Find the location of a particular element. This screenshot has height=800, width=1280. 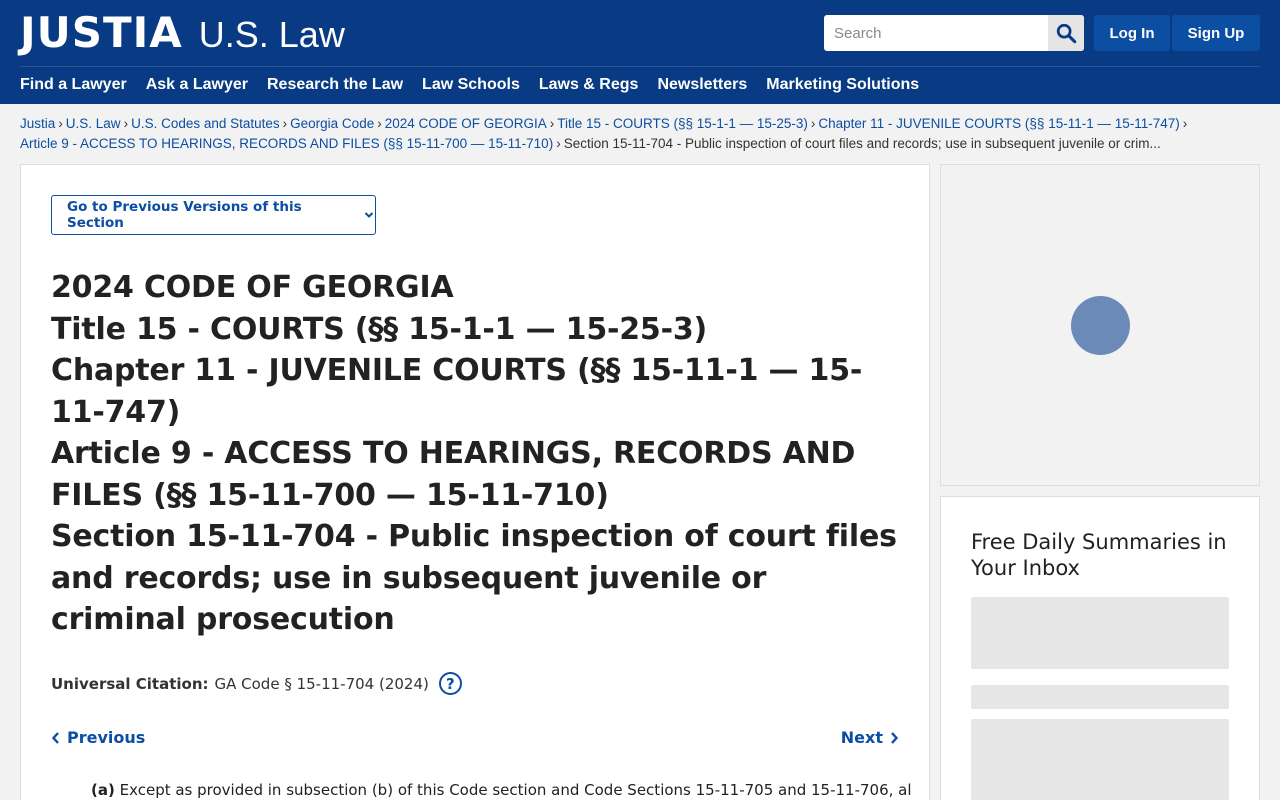

previous-link: Previous is located at coordinates (98, 737).